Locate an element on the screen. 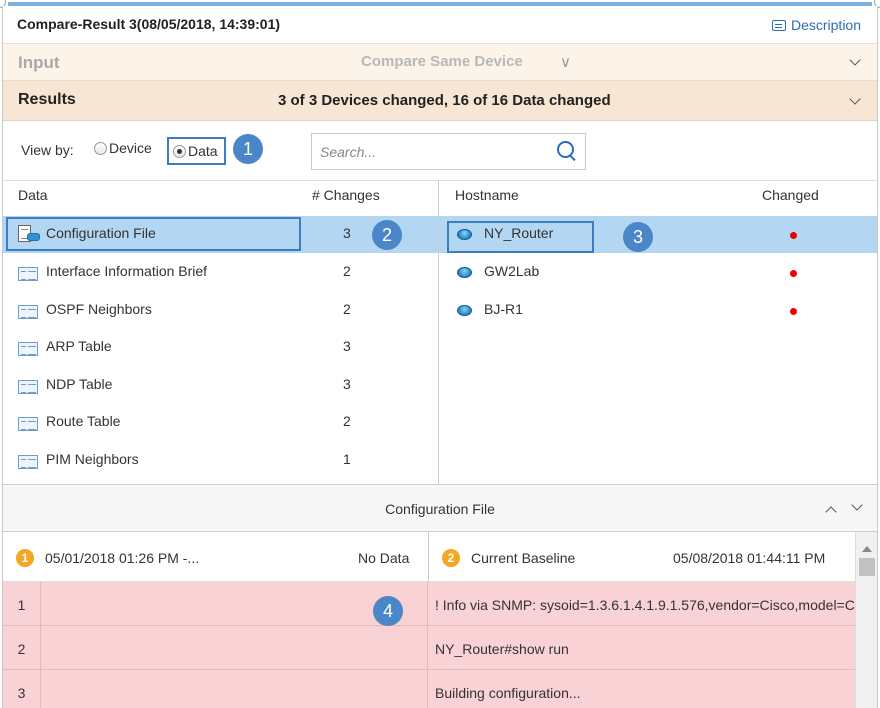 Image resolution: width=880 pixels, height=708 pixels. data-row-count: 1 is located at coordinates (347, 459).